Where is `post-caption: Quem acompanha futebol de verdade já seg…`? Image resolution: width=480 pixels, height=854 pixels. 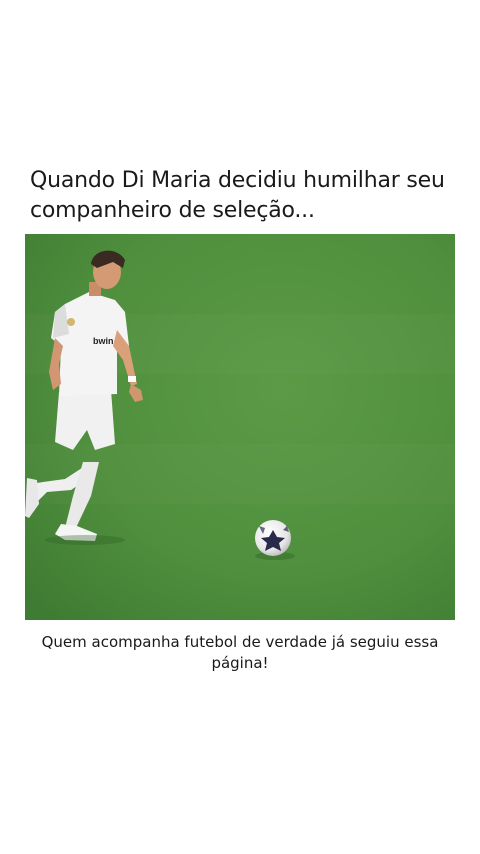 post-caption: Quem acompanha futebol de verdade já seg… is located at coordinates (240, 652).